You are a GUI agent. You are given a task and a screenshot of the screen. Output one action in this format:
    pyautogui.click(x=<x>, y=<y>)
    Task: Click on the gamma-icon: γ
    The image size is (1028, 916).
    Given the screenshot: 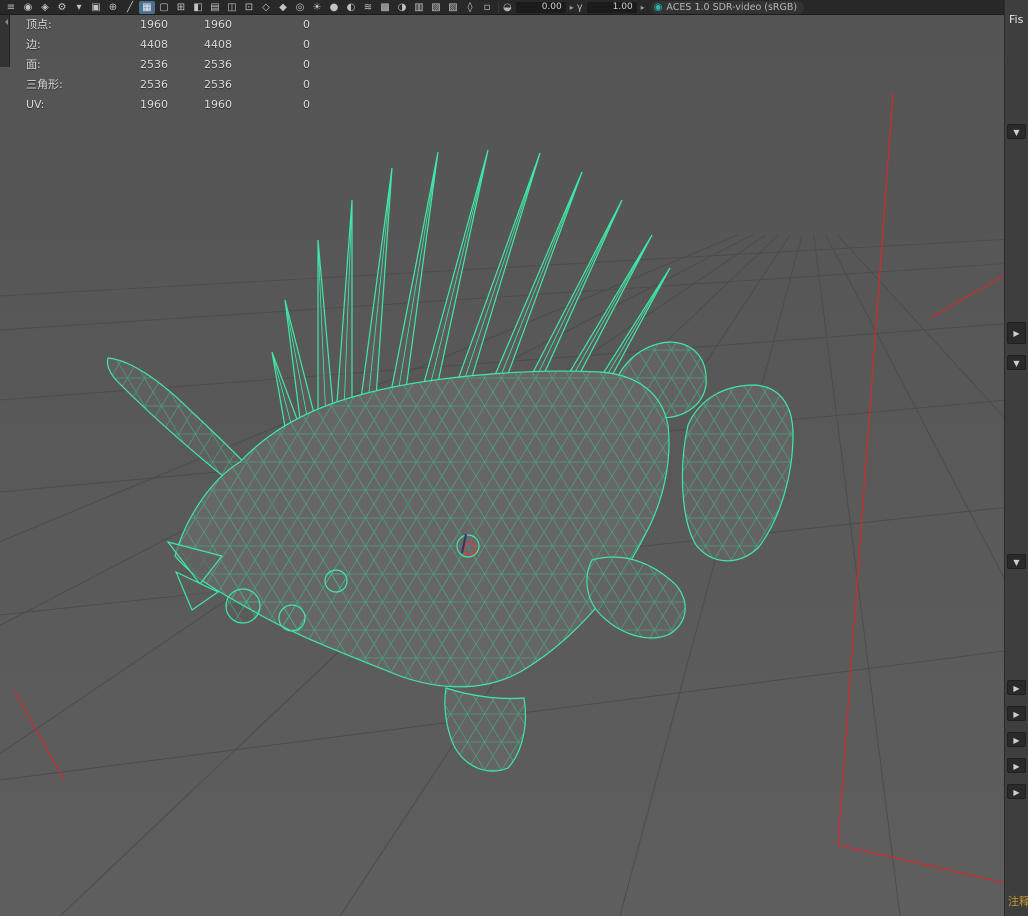 What is the action you would take?
    pyautogui.click(x=580, y=7)
    